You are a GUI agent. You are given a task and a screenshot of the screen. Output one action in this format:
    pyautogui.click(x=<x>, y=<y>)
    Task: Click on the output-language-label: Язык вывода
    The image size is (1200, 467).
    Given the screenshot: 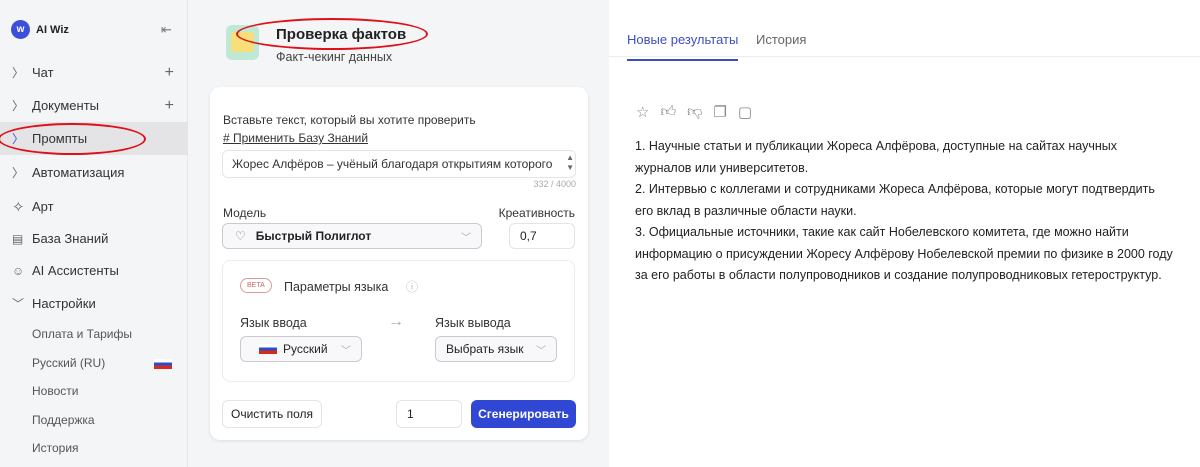 What is the action you would take?
    pyautogui.click(x=473, y=323)
    